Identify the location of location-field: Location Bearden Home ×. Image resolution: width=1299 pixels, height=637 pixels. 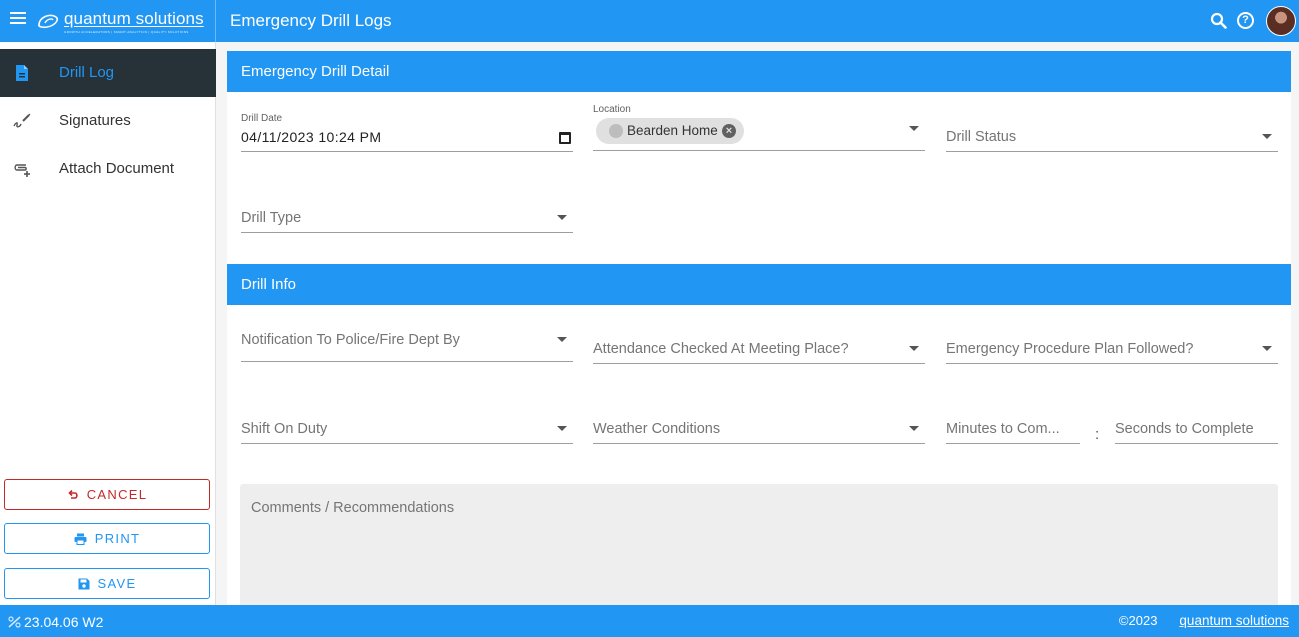
(759, 127).